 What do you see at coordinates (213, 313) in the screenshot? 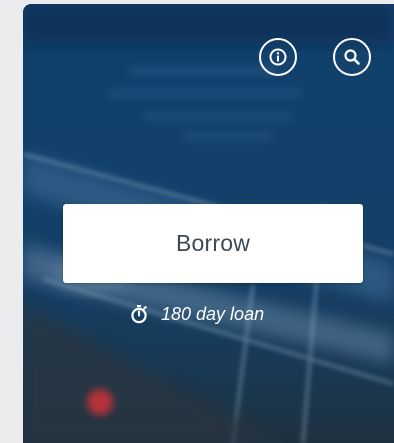
I see `loan-duration-label: 180 day loan` at bounding box center [213, 313].